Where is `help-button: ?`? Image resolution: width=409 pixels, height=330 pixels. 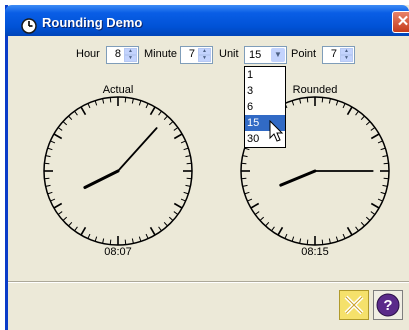
help-button: ? is located at coordinates (388, 305).